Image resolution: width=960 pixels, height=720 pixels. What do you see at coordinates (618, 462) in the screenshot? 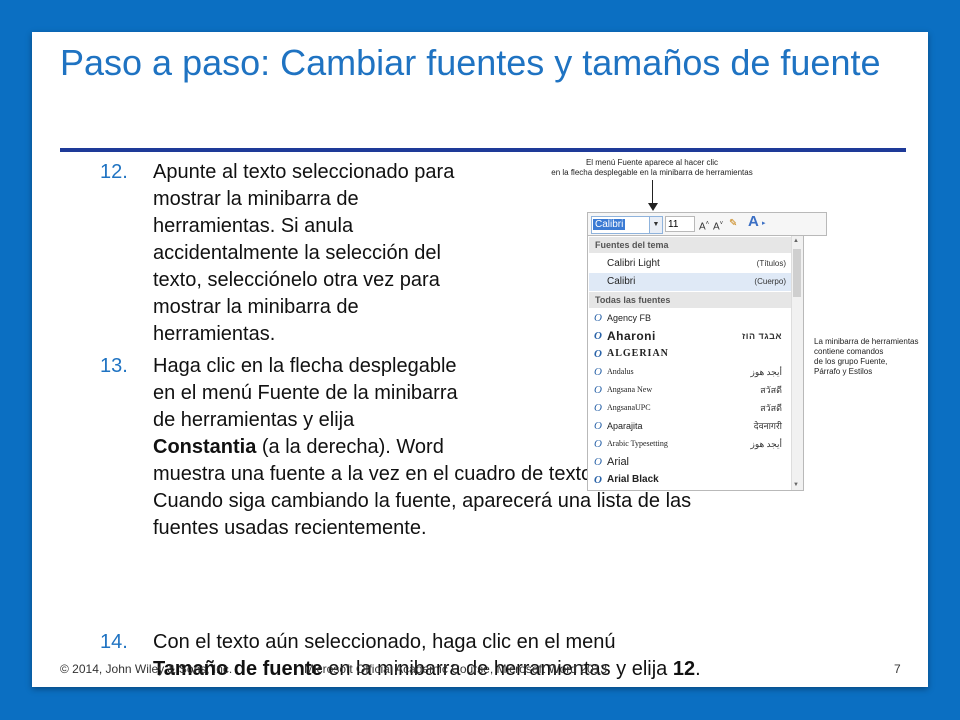
I see `font-item-label: Arial` at bounding box center [618, 462].